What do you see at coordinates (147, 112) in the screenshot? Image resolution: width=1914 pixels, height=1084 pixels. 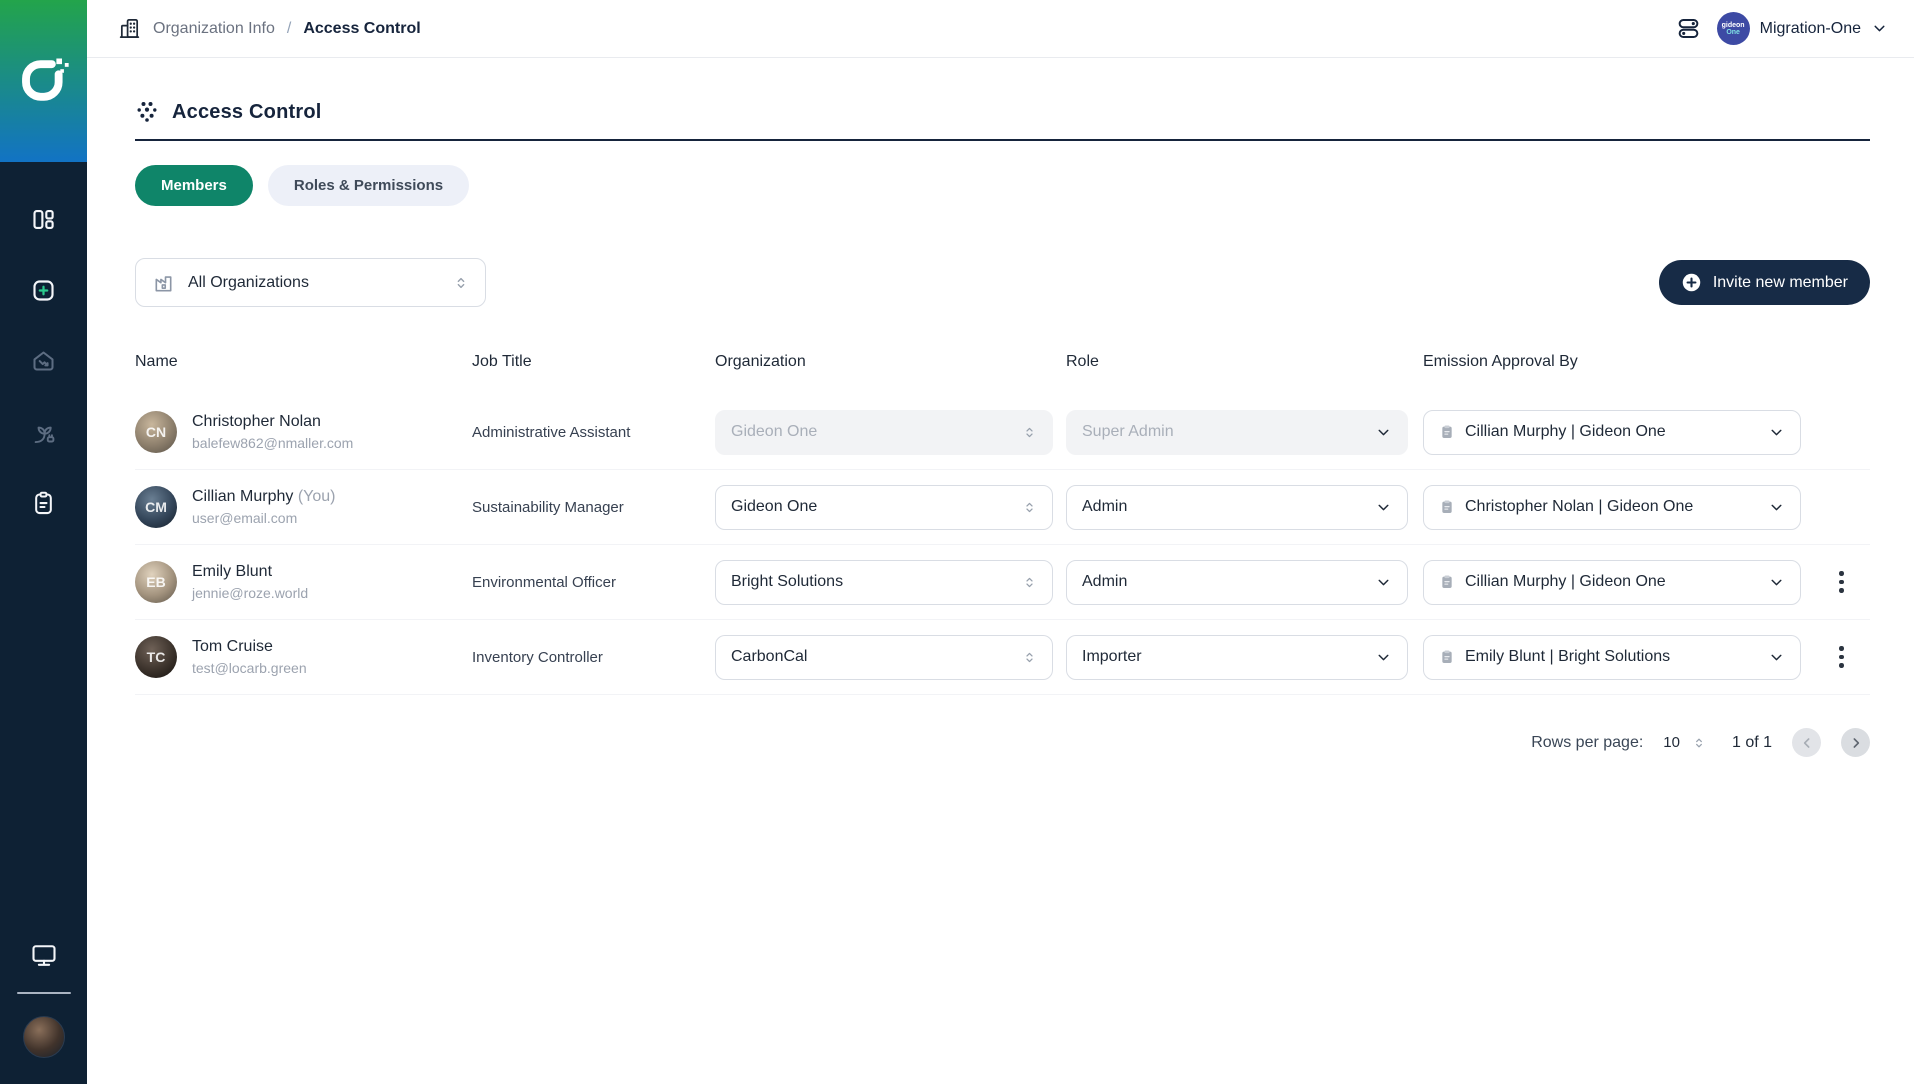 I see `access-control-dots-icon` at bounding box center [147, 112].